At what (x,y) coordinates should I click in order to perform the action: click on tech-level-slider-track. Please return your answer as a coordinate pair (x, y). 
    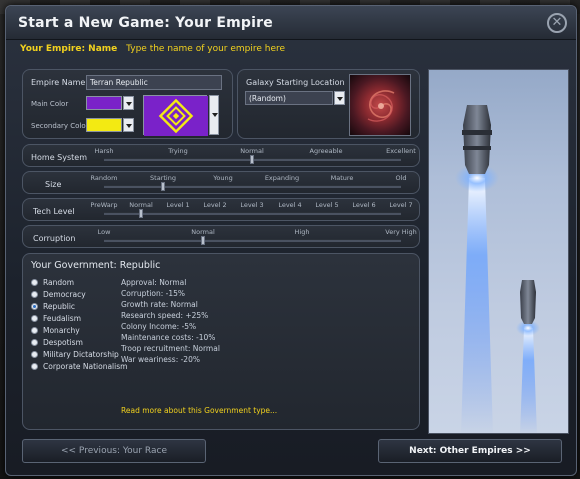
    Looking at the image, I should click on (252, 213).